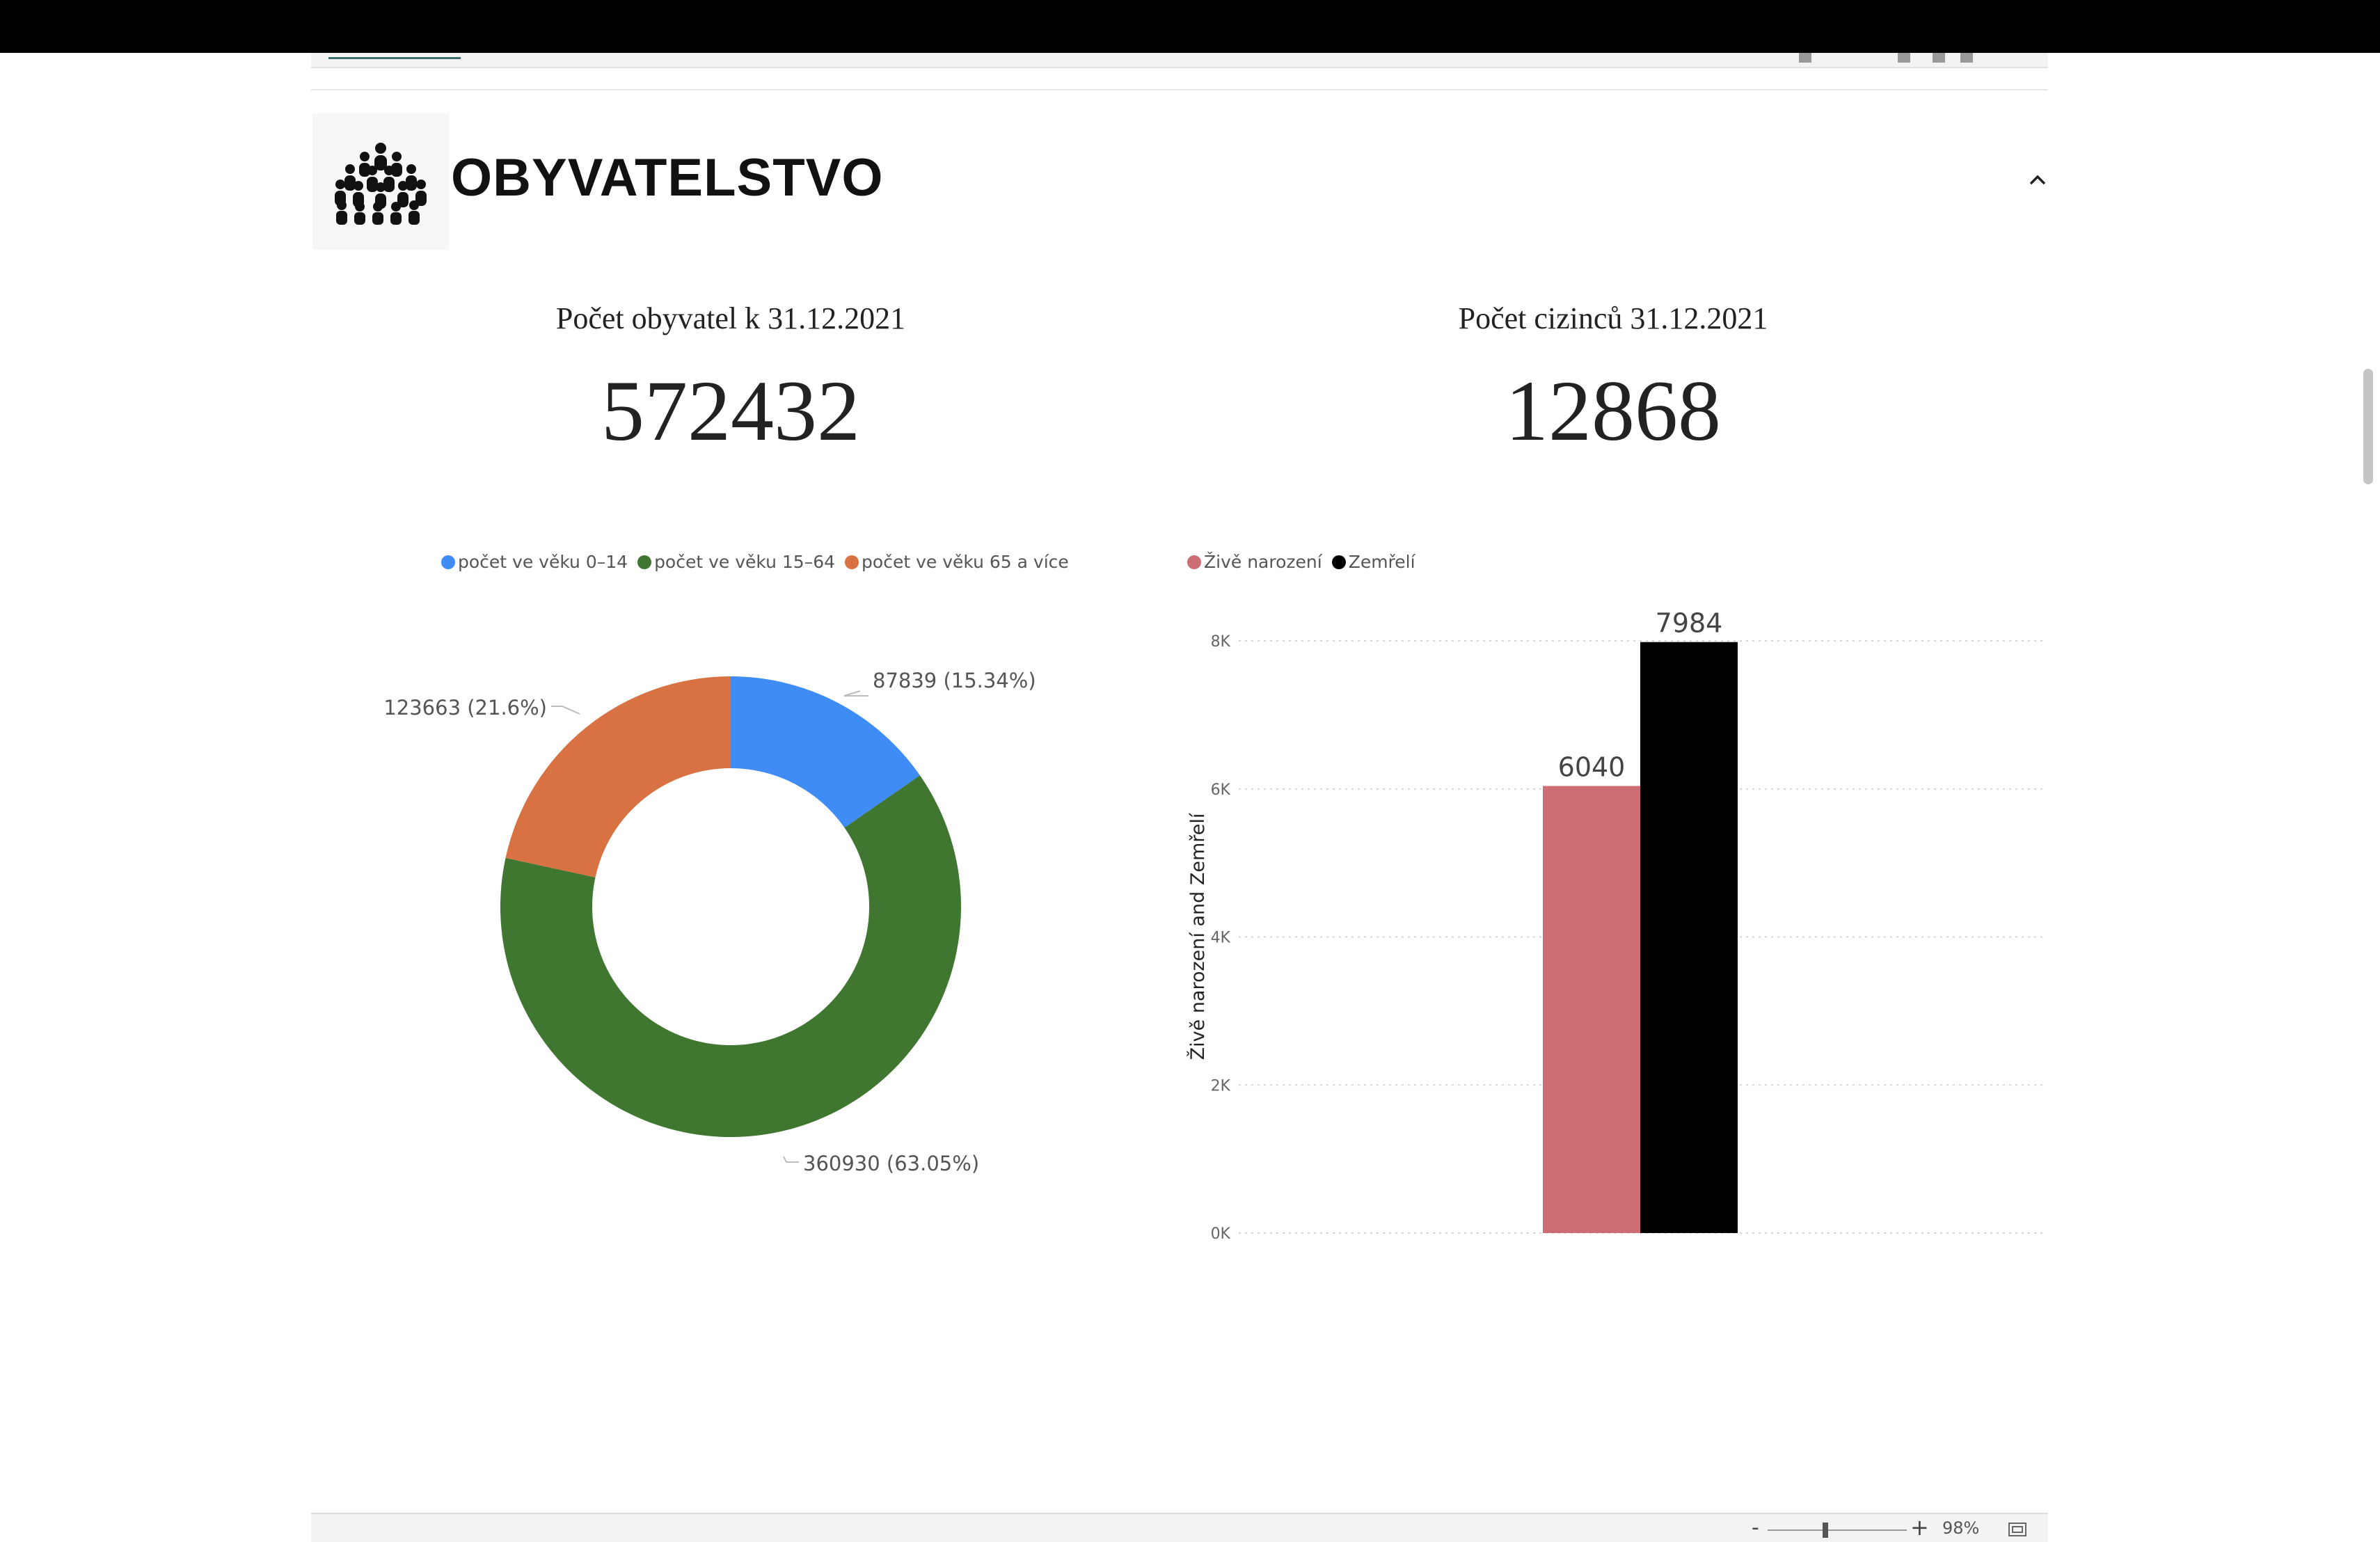 Image resolution: width=2380 pixels, height=1542 pixels. Describe the element at coordinates (1221, 642) in the screenshot. I see `y-tick-label: 8K` at that location.